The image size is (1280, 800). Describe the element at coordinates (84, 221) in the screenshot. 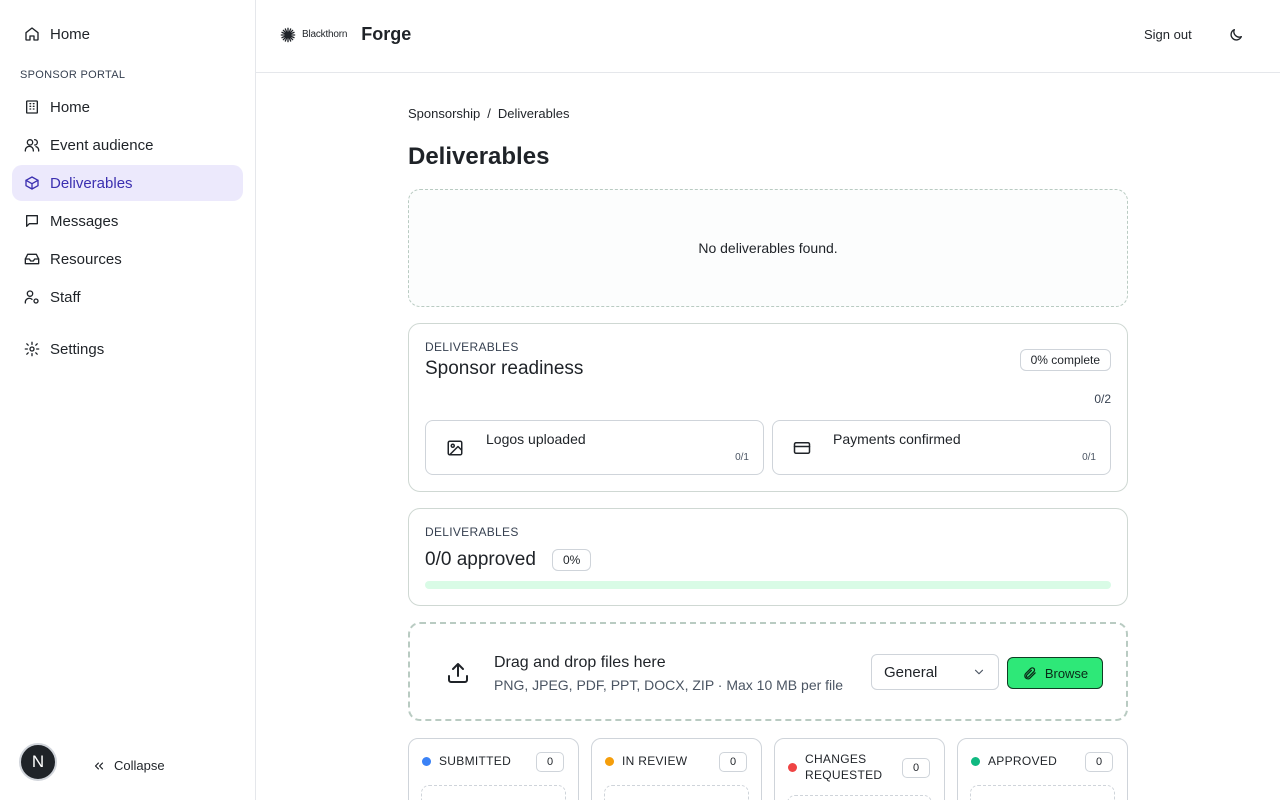

I see `sidebar-item-label: Messages` at that location.